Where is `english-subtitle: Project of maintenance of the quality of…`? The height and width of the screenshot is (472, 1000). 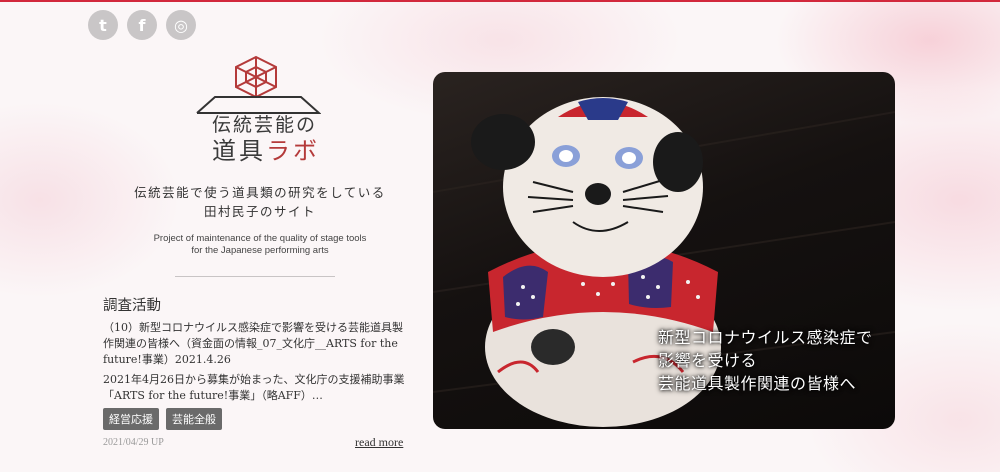
english-subtitle: Project of maintenance of the quality of… is located at coordinates (260, 245).